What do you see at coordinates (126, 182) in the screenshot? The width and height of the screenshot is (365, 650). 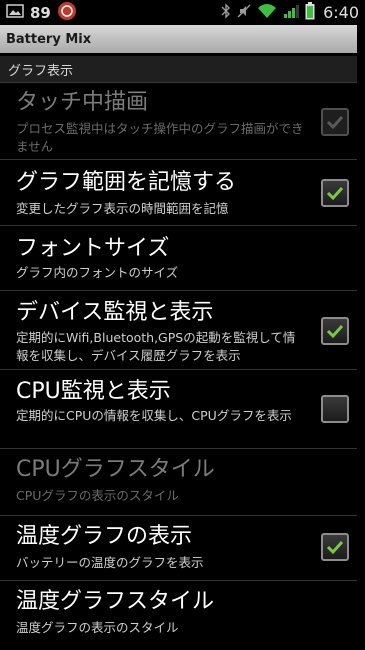 I see `pref-title: グラフ範囲を記憶する` at bounding box center [126, 182].